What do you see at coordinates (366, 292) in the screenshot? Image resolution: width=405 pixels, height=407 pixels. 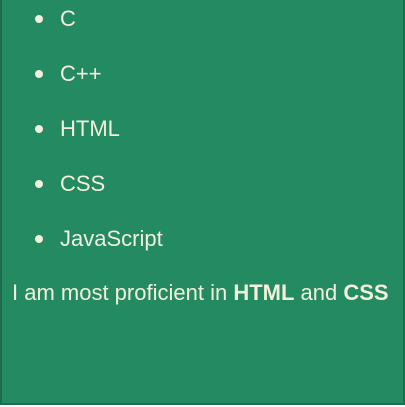 I see `summary-highlight-css: CSS` at bounding box center [366, 292].